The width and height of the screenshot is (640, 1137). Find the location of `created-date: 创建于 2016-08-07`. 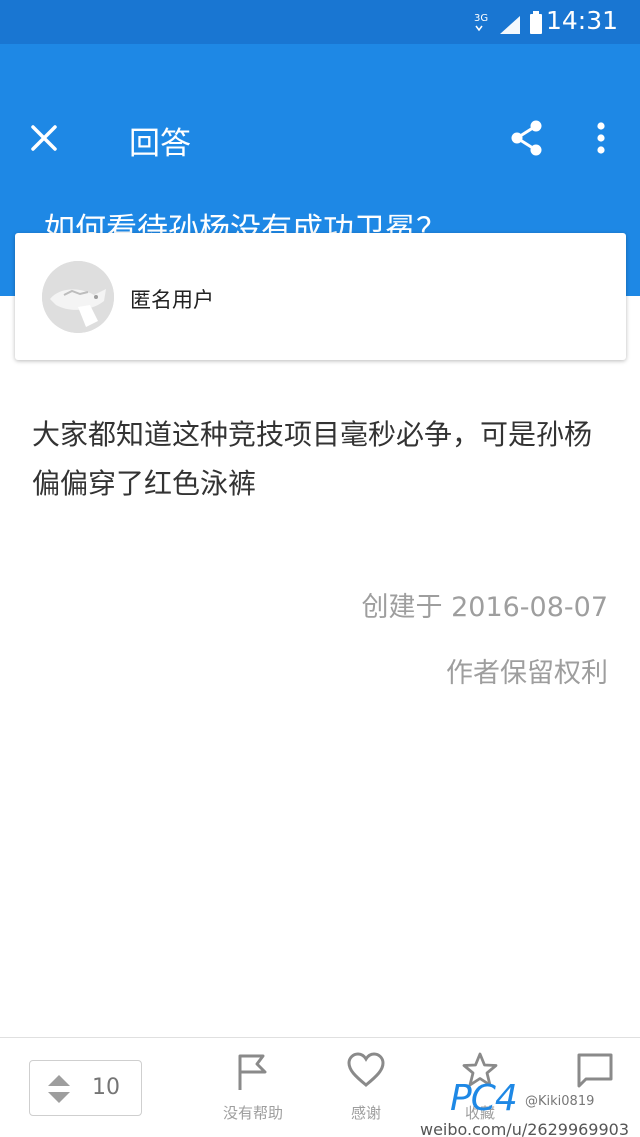

created-date: 创建于 2016-08-07 is located at coordinates (485, 607).